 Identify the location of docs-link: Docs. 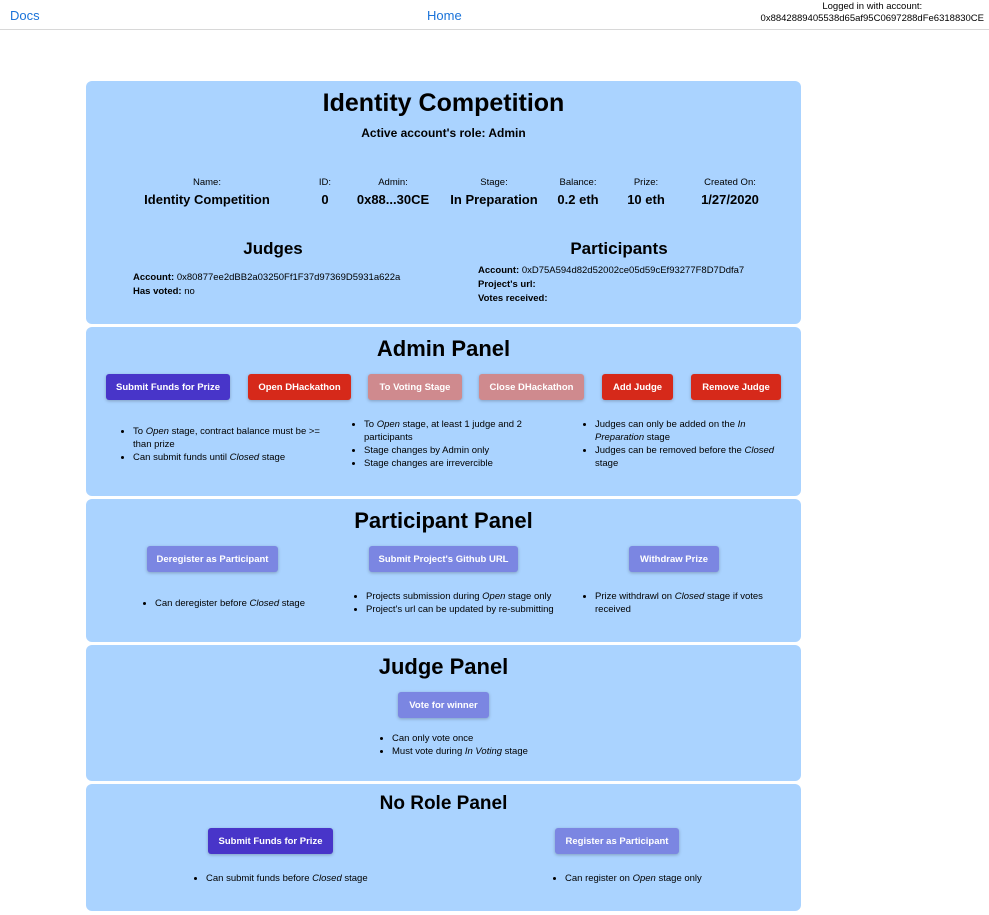
(25, 15).